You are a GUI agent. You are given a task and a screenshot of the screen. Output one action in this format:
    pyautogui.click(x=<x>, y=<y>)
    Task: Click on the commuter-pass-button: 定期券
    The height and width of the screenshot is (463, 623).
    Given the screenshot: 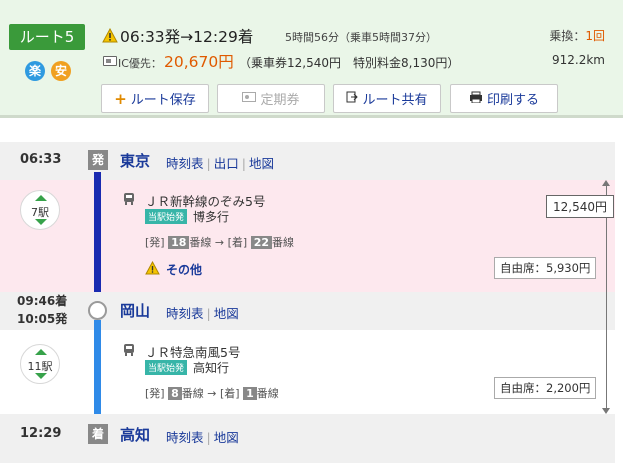 What is the action you would take?
    pyautogui.click(x=271, y=98)
    